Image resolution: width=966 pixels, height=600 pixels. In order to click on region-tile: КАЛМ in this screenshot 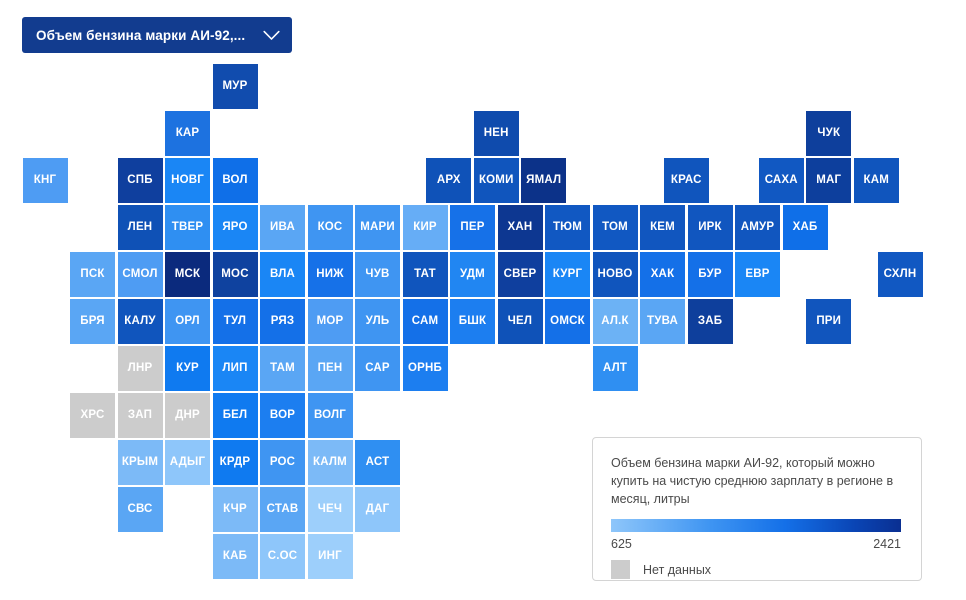, I will do `click(330, 462)`.